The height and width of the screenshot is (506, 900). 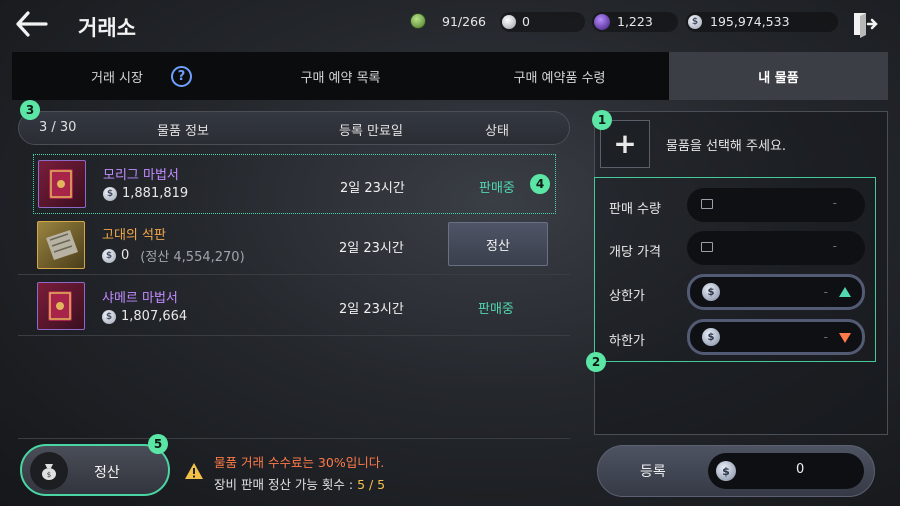 I want to click on item-price: $ 1,881,819, so click(x=145, y=193).